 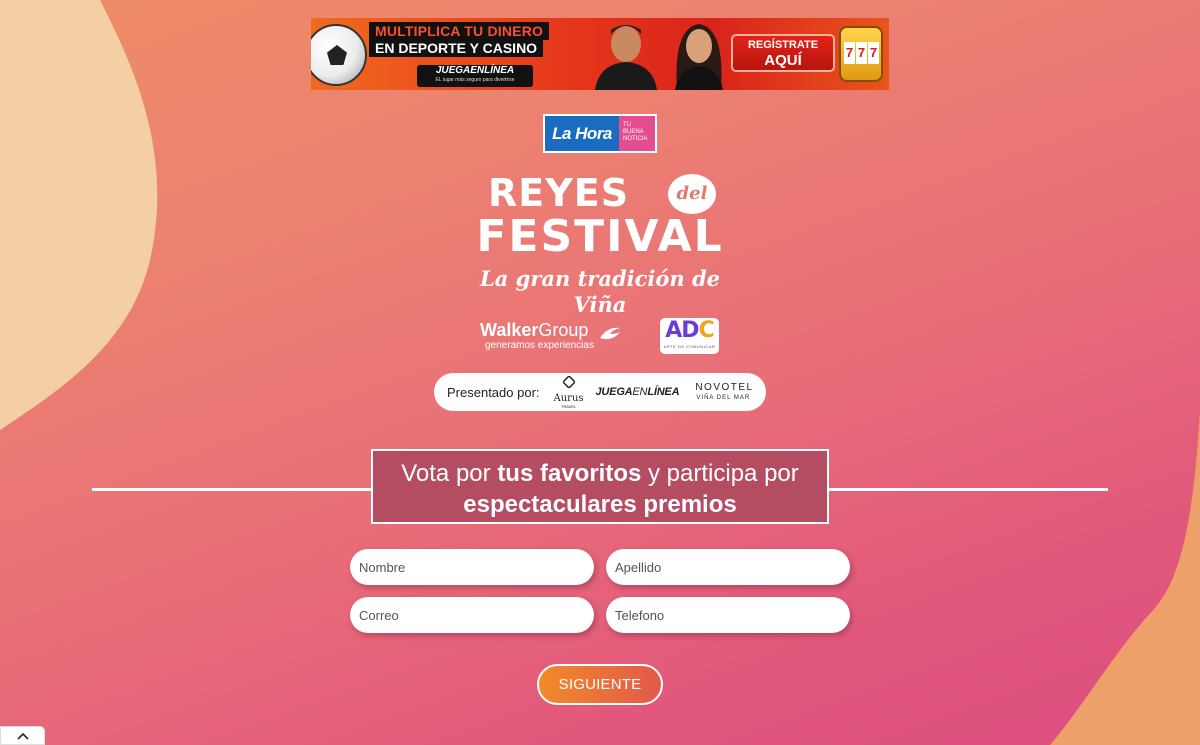 What do you see at coordinates (456, 48) in the screenshot?
I see `banner-subheadline: EN DEPORTE Y CASINO` at bounding box center [456, 48].